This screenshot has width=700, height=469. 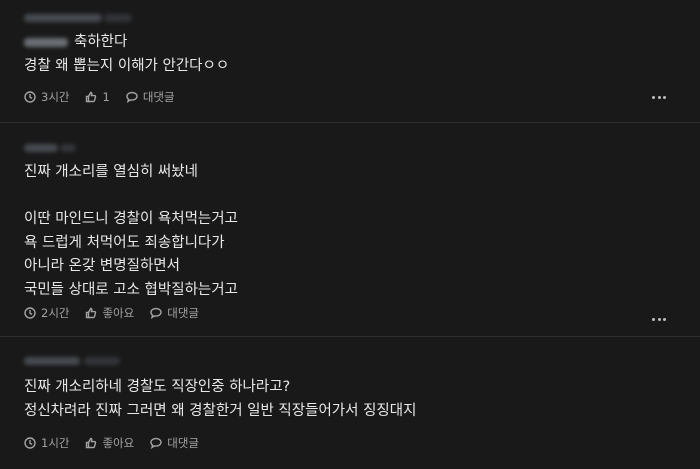 I want to click on comment-line: 이딴 마인드니 경찰이 욕처먹는거고, so click(x=131, y=219).